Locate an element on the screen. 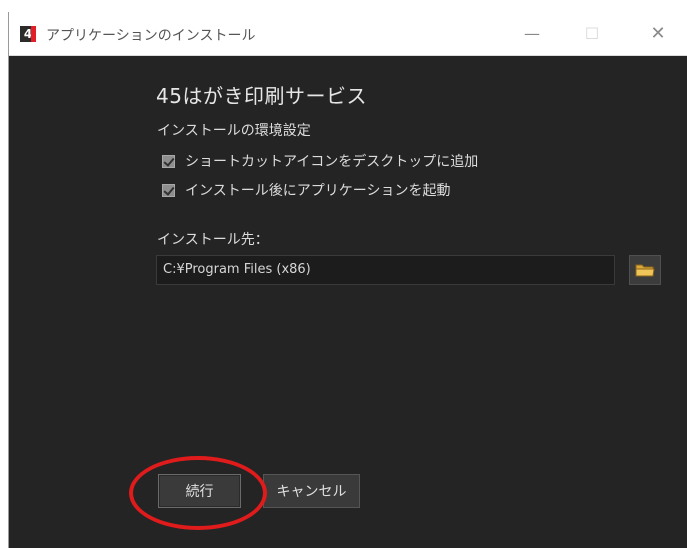  option-desktop-shortcut: ショートカットアイコンをデスクトップに追加 is located at coordinates (320, 161).